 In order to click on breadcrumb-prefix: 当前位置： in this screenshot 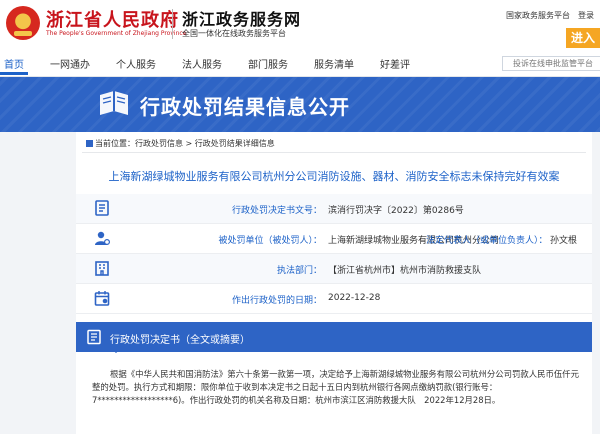, I will do `click(115, 143)`.